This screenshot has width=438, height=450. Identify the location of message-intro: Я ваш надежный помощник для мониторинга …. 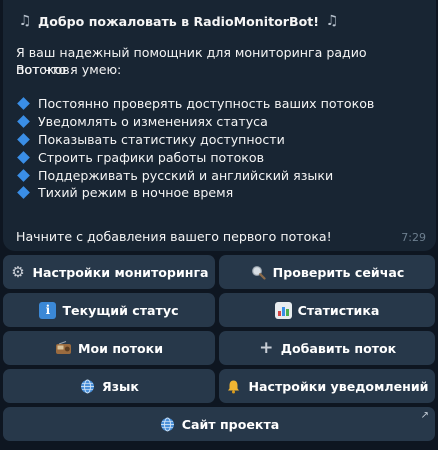
(220, 61).